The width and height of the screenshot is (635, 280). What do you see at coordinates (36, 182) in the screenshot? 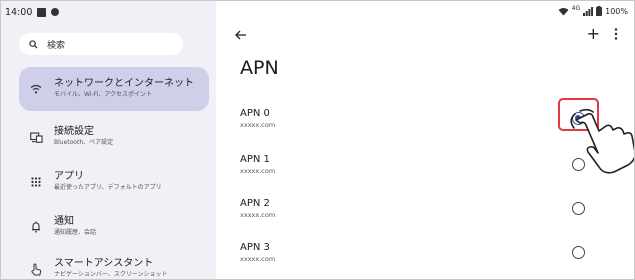
I see `apps-grid-icon` at bounding box center [36, 182].